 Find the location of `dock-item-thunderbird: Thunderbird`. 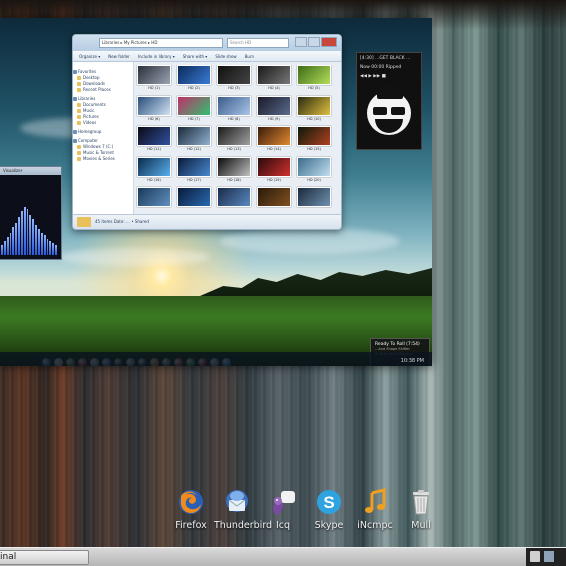

dock-item-thunderbird: Thunderbird is located at coordinates (243, 509).